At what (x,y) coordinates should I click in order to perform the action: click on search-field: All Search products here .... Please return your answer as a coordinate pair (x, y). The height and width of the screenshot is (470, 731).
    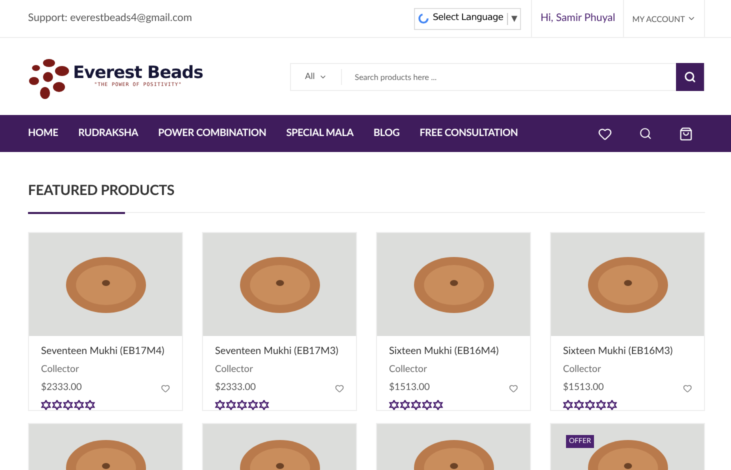
    Looking at the image, I should click on (497, 76).